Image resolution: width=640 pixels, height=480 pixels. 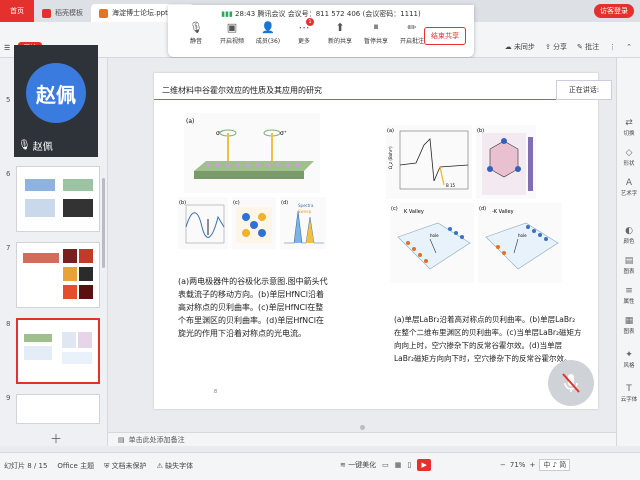 What do you see at coordinates (434, 235) in the screenshot?
I see `hole-label: hole` at bounding box center [434, 235].